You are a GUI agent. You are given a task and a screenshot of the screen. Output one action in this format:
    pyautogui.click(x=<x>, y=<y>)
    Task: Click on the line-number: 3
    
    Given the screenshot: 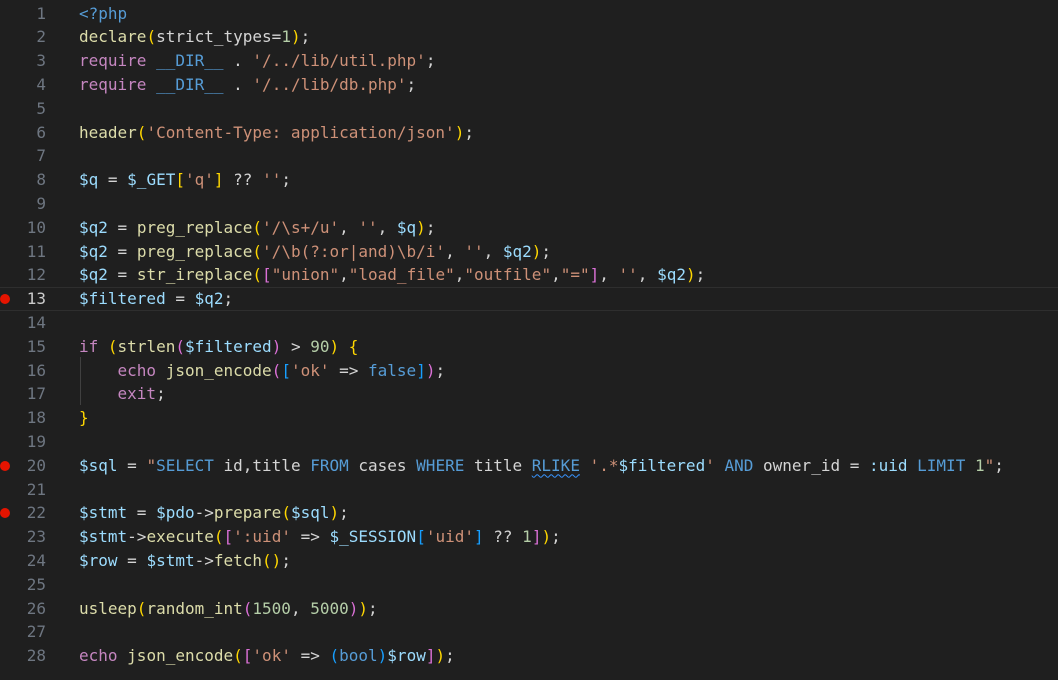 What is the action you would take?
    pyautogui.click(x=41, y=61)
    